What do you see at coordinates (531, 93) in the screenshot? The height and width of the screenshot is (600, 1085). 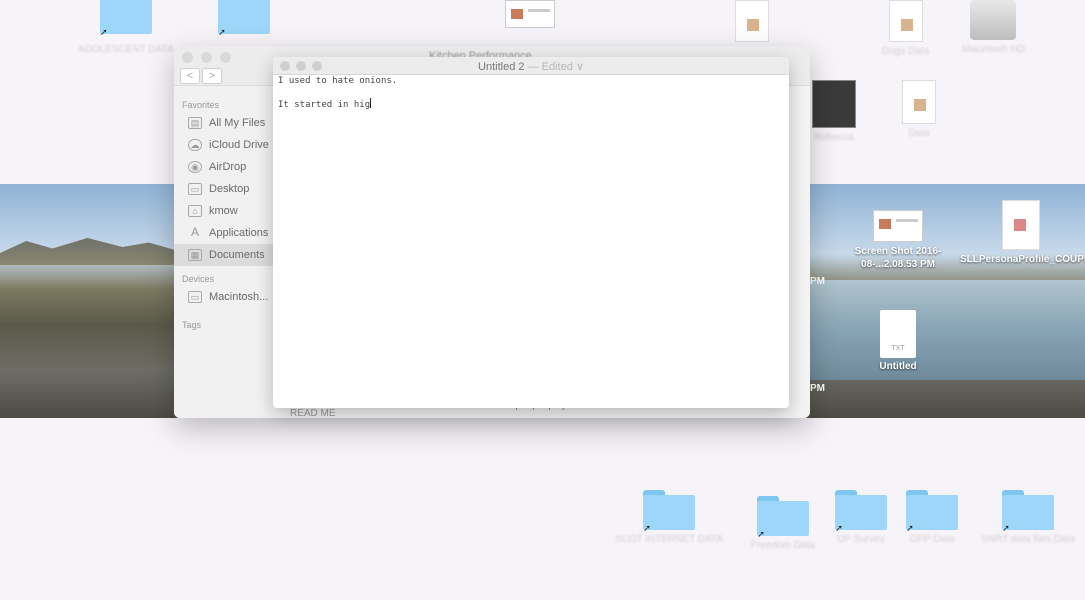 I see `text-editing-area: I used to hate onions. It started in hig` at bounding box center [531, 93].